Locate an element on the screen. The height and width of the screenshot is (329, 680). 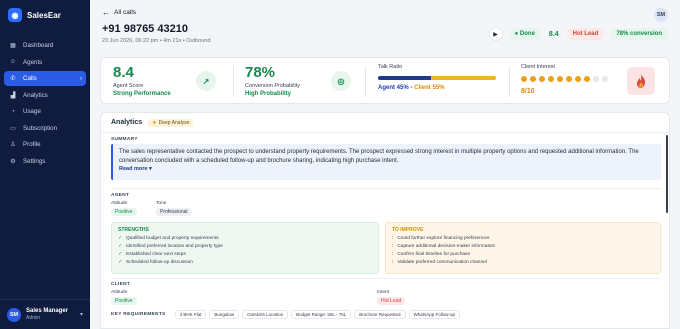
talk-ratio-title: Talk Ratio is located at coordinates (390, 67).